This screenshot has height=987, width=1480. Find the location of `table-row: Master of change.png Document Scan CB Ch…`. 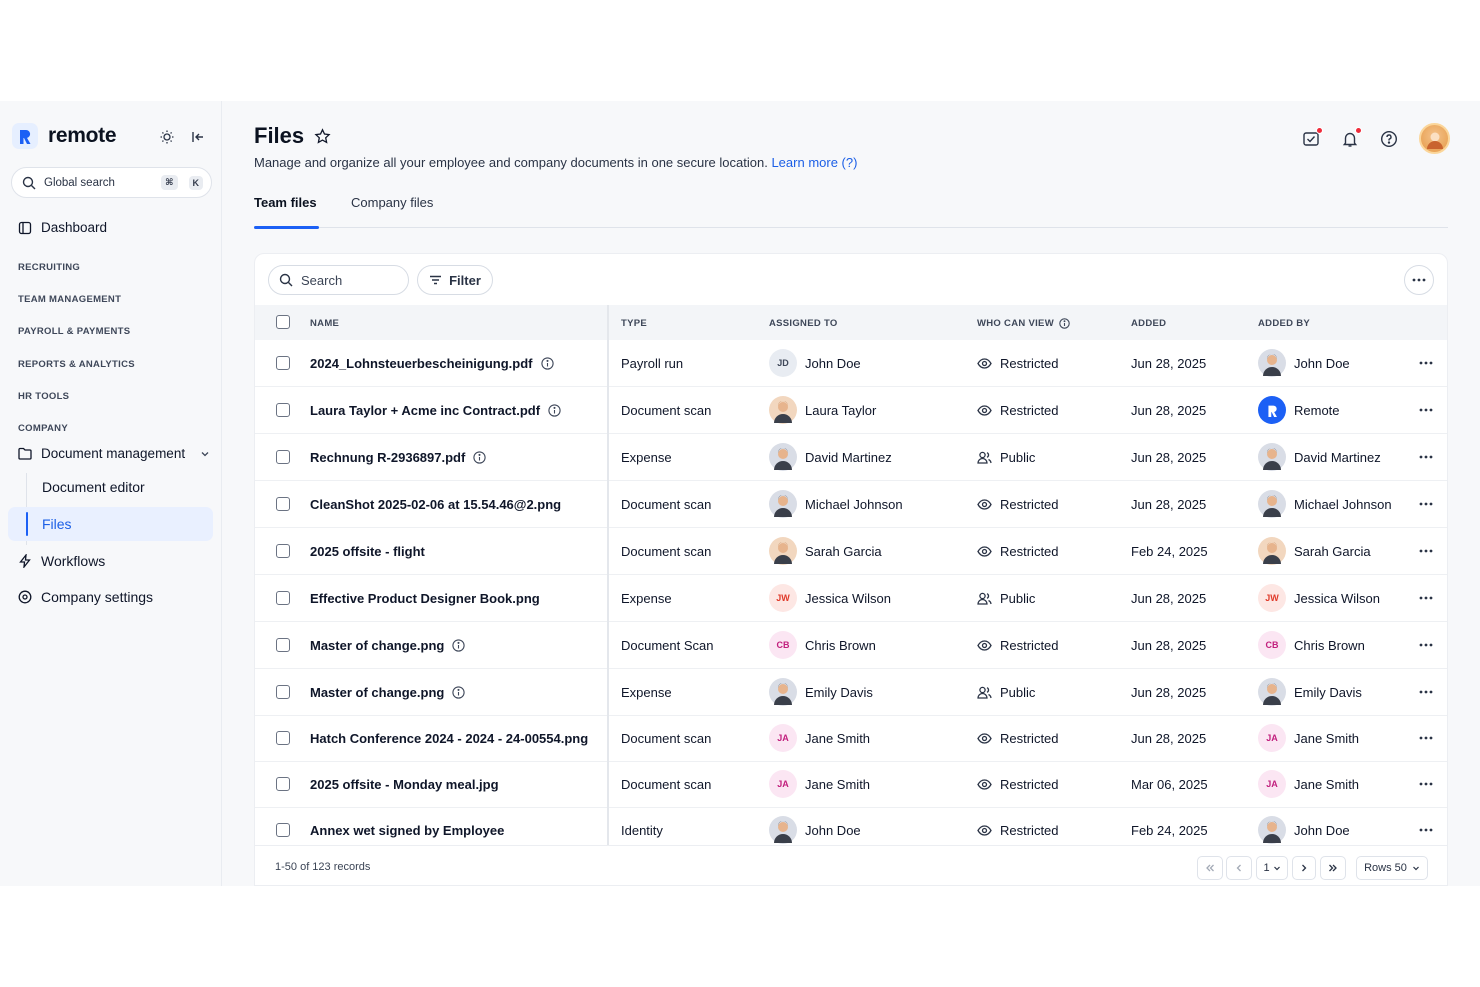

table-row: Master of change.png Document Scan CB Ch… is located at coordinates (851, 645).